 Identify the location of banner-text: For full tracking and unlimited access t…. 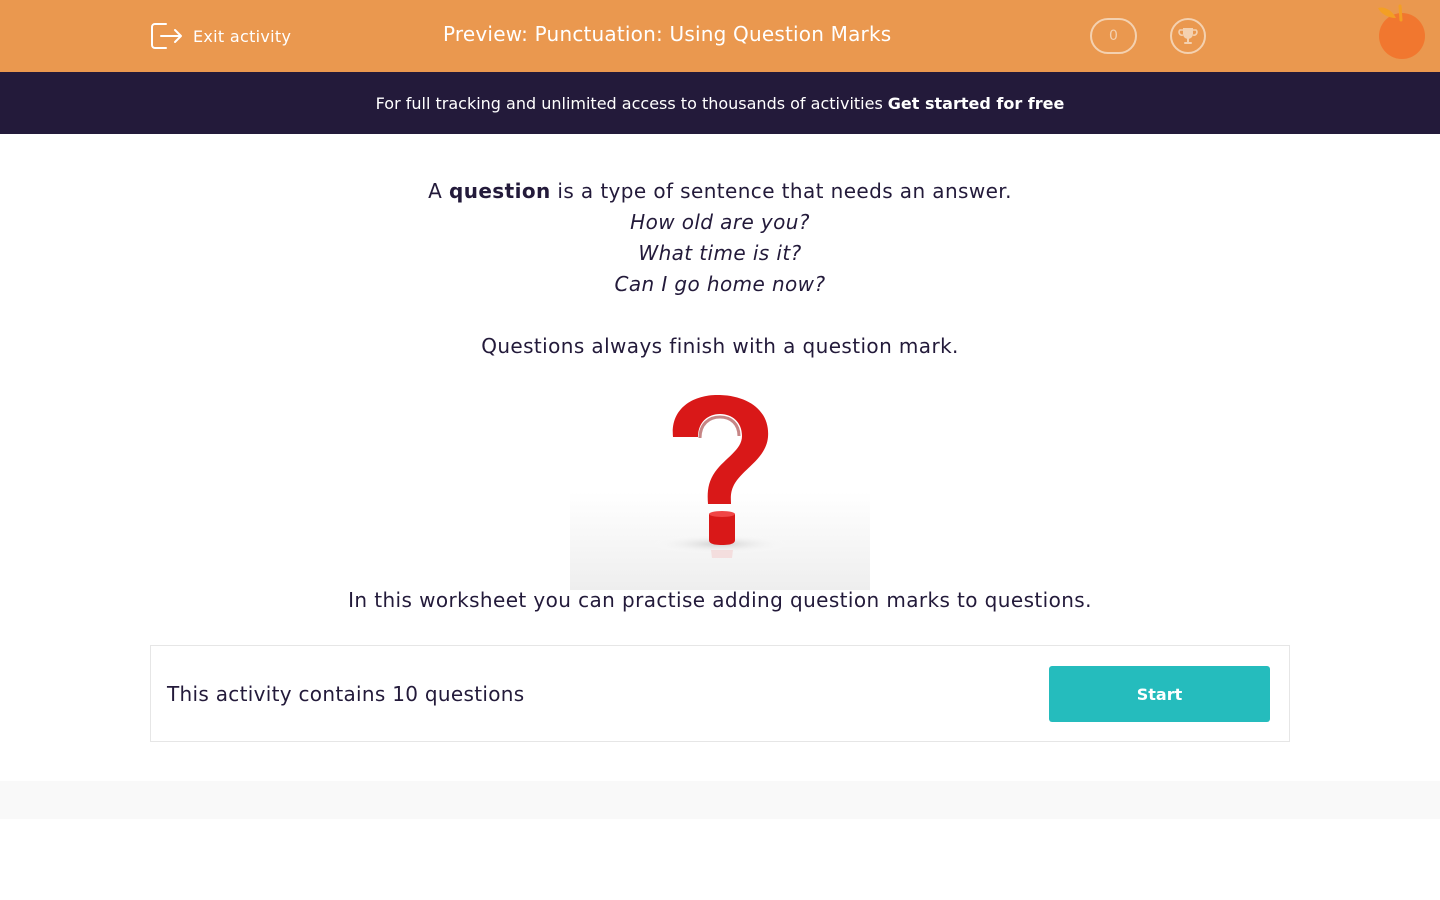
(629, 103).